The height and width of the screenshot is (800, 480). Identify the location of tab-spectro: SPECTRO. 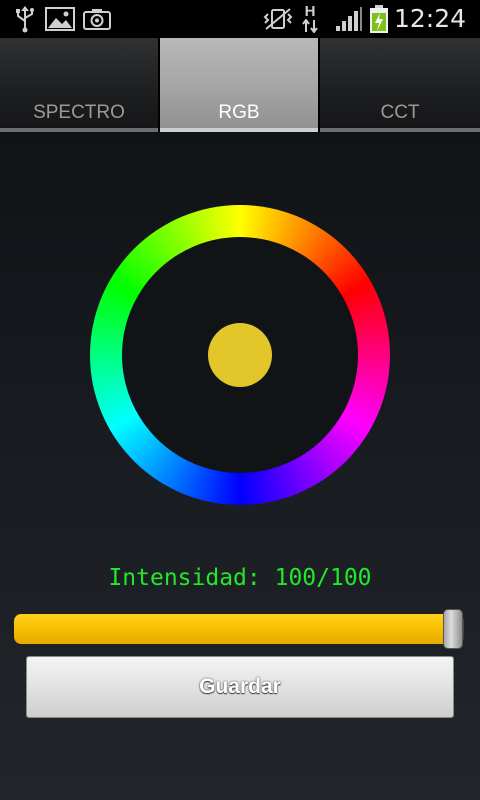
(80, 85).